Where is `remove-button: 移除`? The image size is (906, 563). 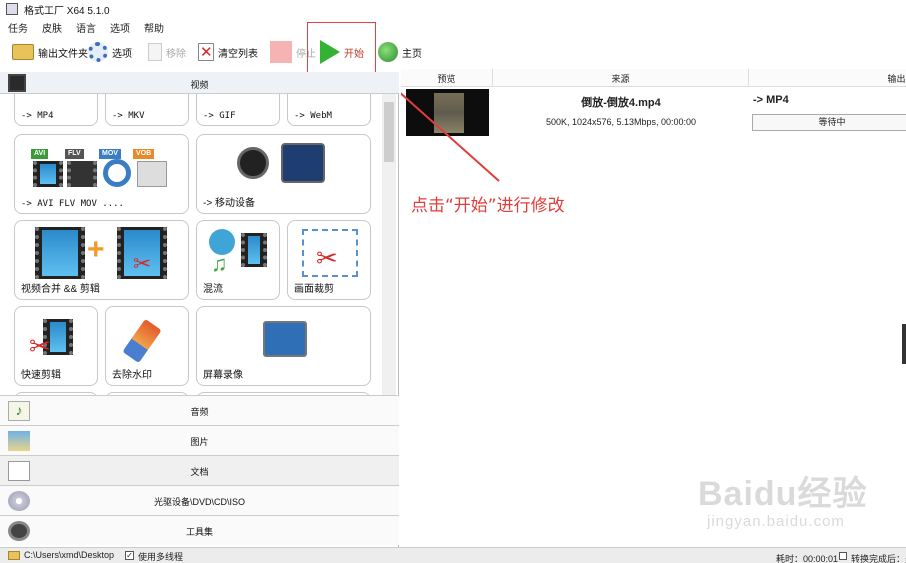 remove-button: 移除 is located at coordinates (167, 52).